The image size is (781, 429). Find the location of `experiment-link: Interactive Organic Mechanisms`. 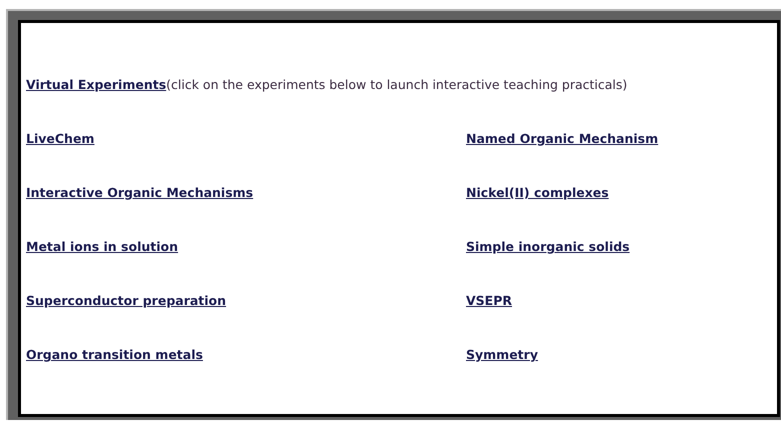

experiment-link: Interactive Organic Mechanisms is located at coordinates (140, 192).